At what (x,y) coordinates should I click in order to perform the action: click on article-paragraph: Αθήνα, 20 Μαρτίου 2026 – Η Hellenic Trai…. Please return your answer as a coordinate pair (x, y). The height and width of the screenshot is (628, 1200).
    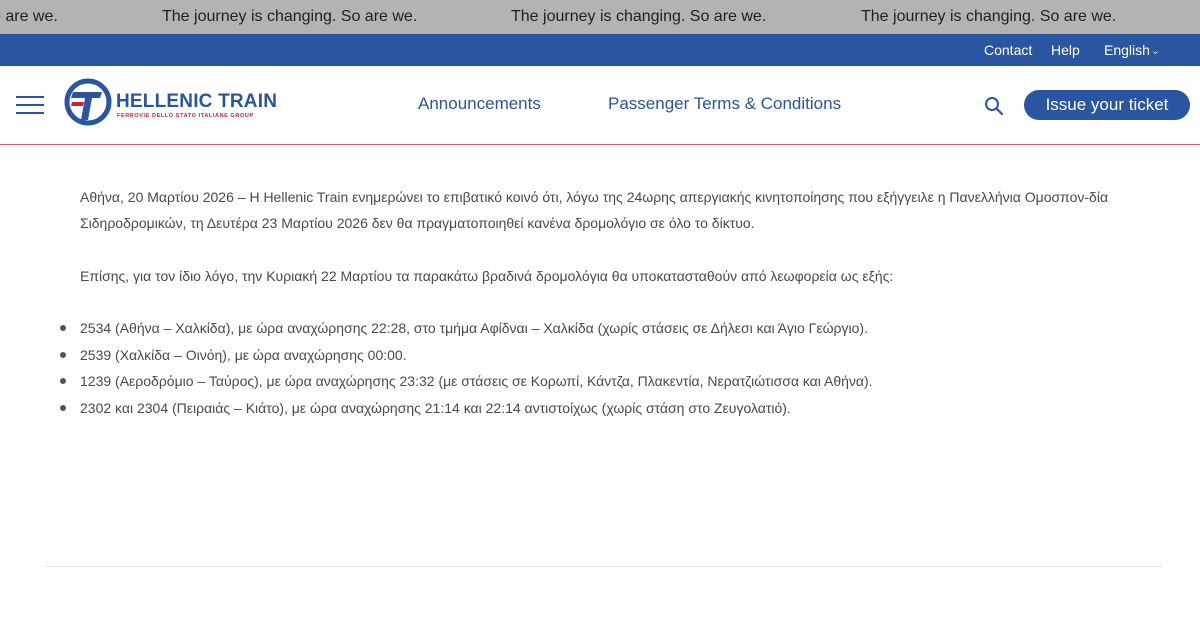
    Looking at the image, I should click on (594, 210).